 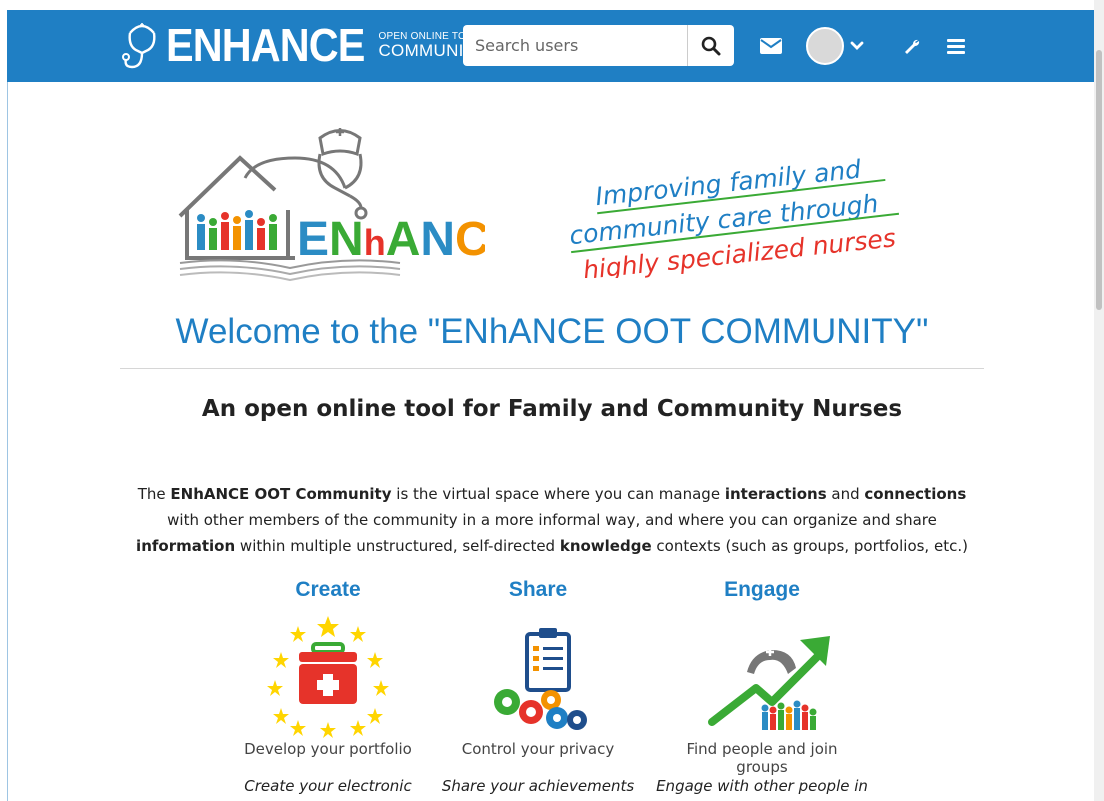 What do you see at coordinates (281, 494) in the screenshot?
I see `intro-bold: ENhANCE OOT Community` at bounding box center [281, 494].